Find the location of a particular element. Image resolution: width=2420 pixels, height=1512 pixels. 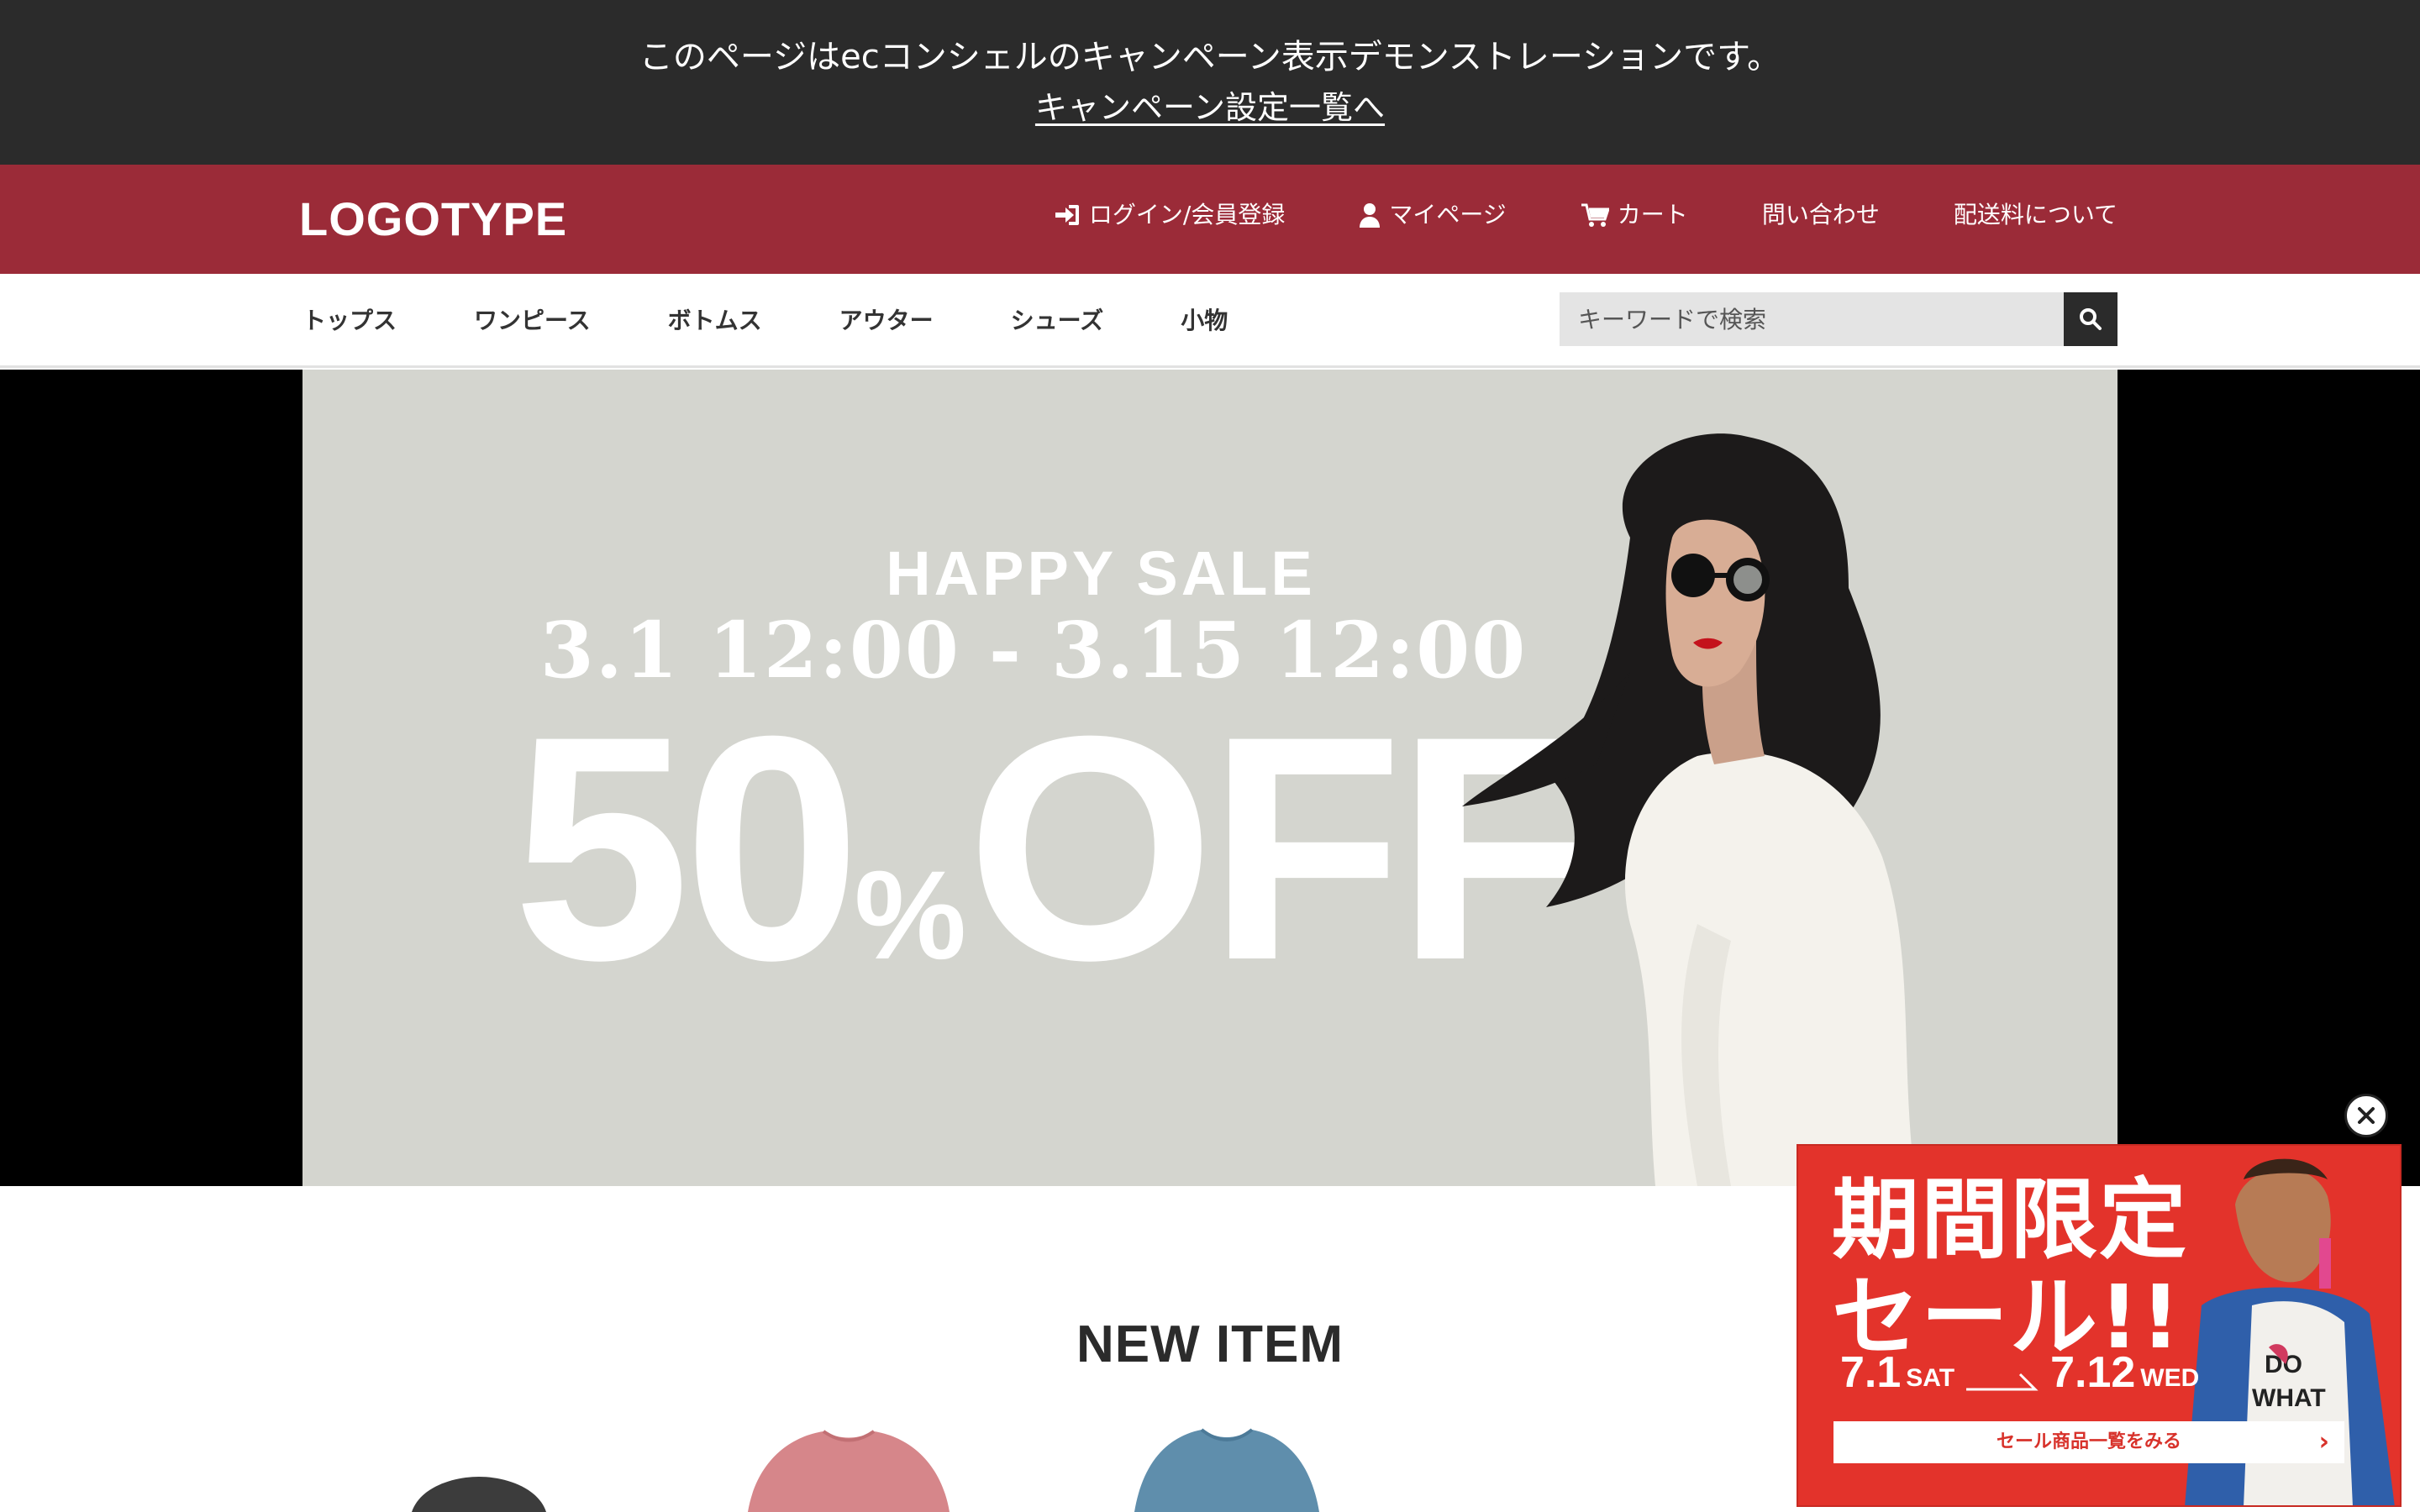

popup-start-dow: SAT is located at coordinates (1930, 1378).